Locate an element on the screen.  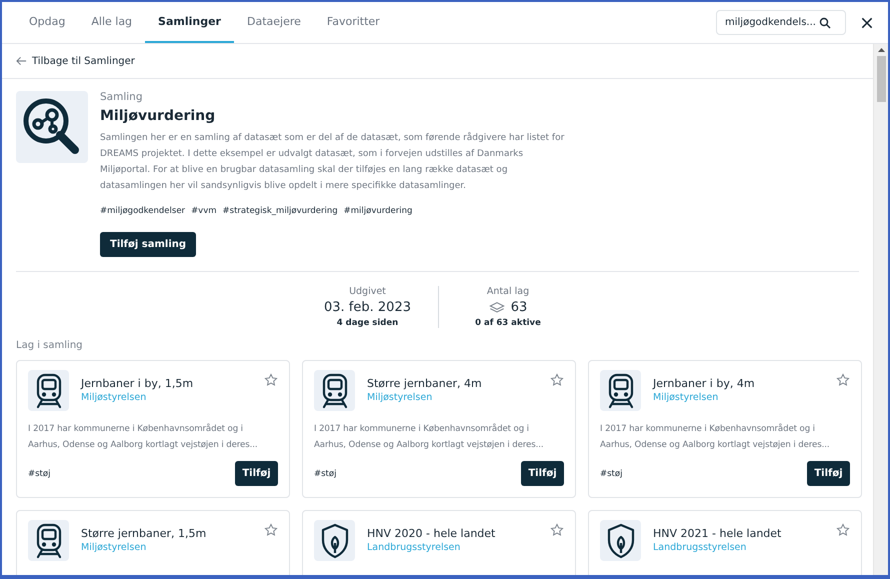
layers-icon is located at coordinates (496, 308).